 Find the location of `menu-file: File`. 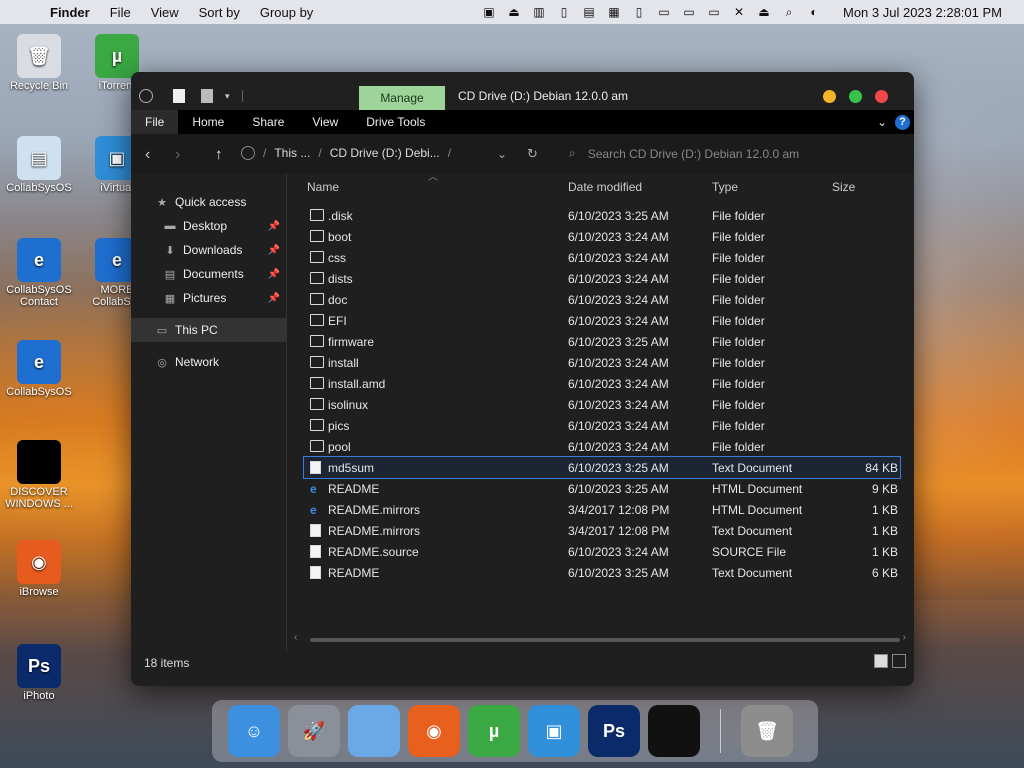

menu-file: File is located at coordinates (120, 12).